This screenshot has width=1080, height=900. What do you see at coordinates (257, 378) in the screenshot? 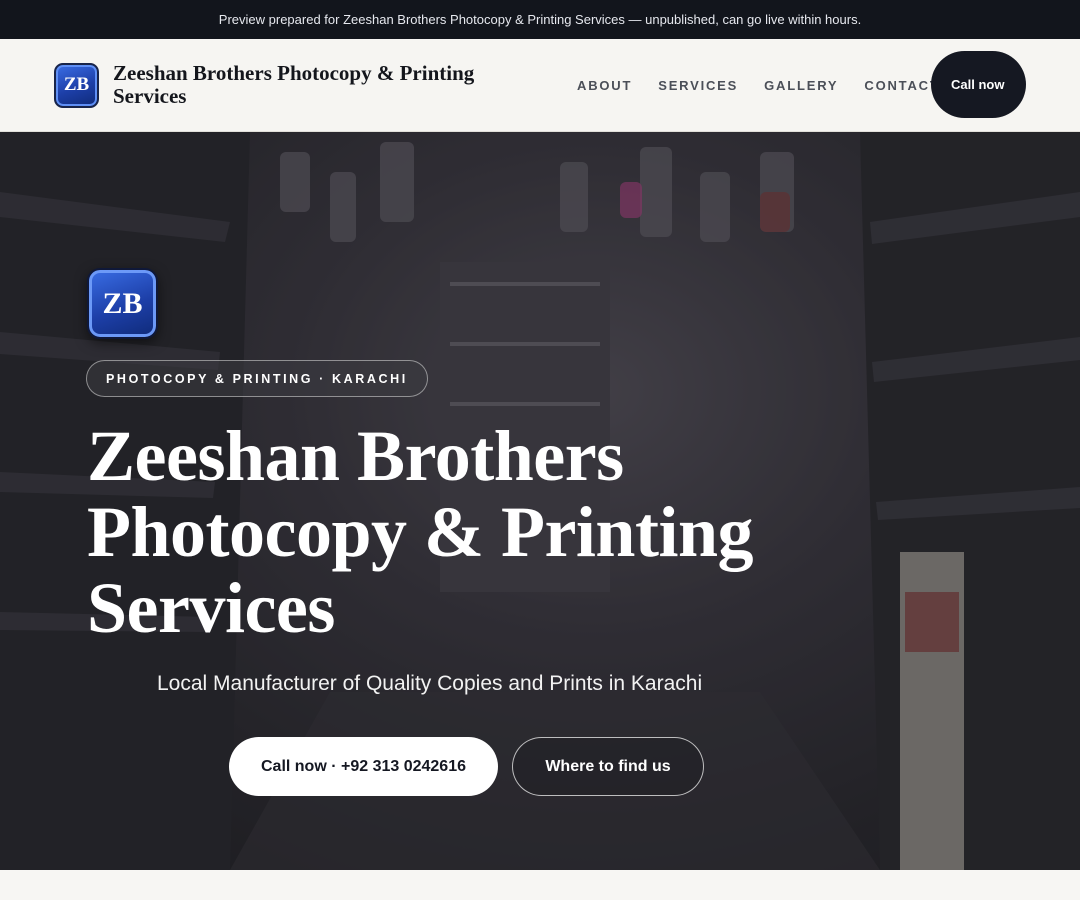
I see `hero-category-pill: PHOTOCOPY & PRINTING · KARACHI` at bounding box center [257, 378].